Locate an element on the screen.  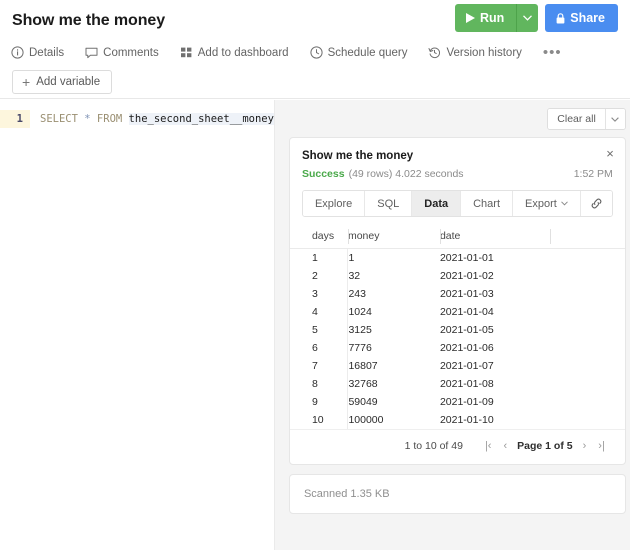
cell-money: 7776 is located at coordinates (393, 348).